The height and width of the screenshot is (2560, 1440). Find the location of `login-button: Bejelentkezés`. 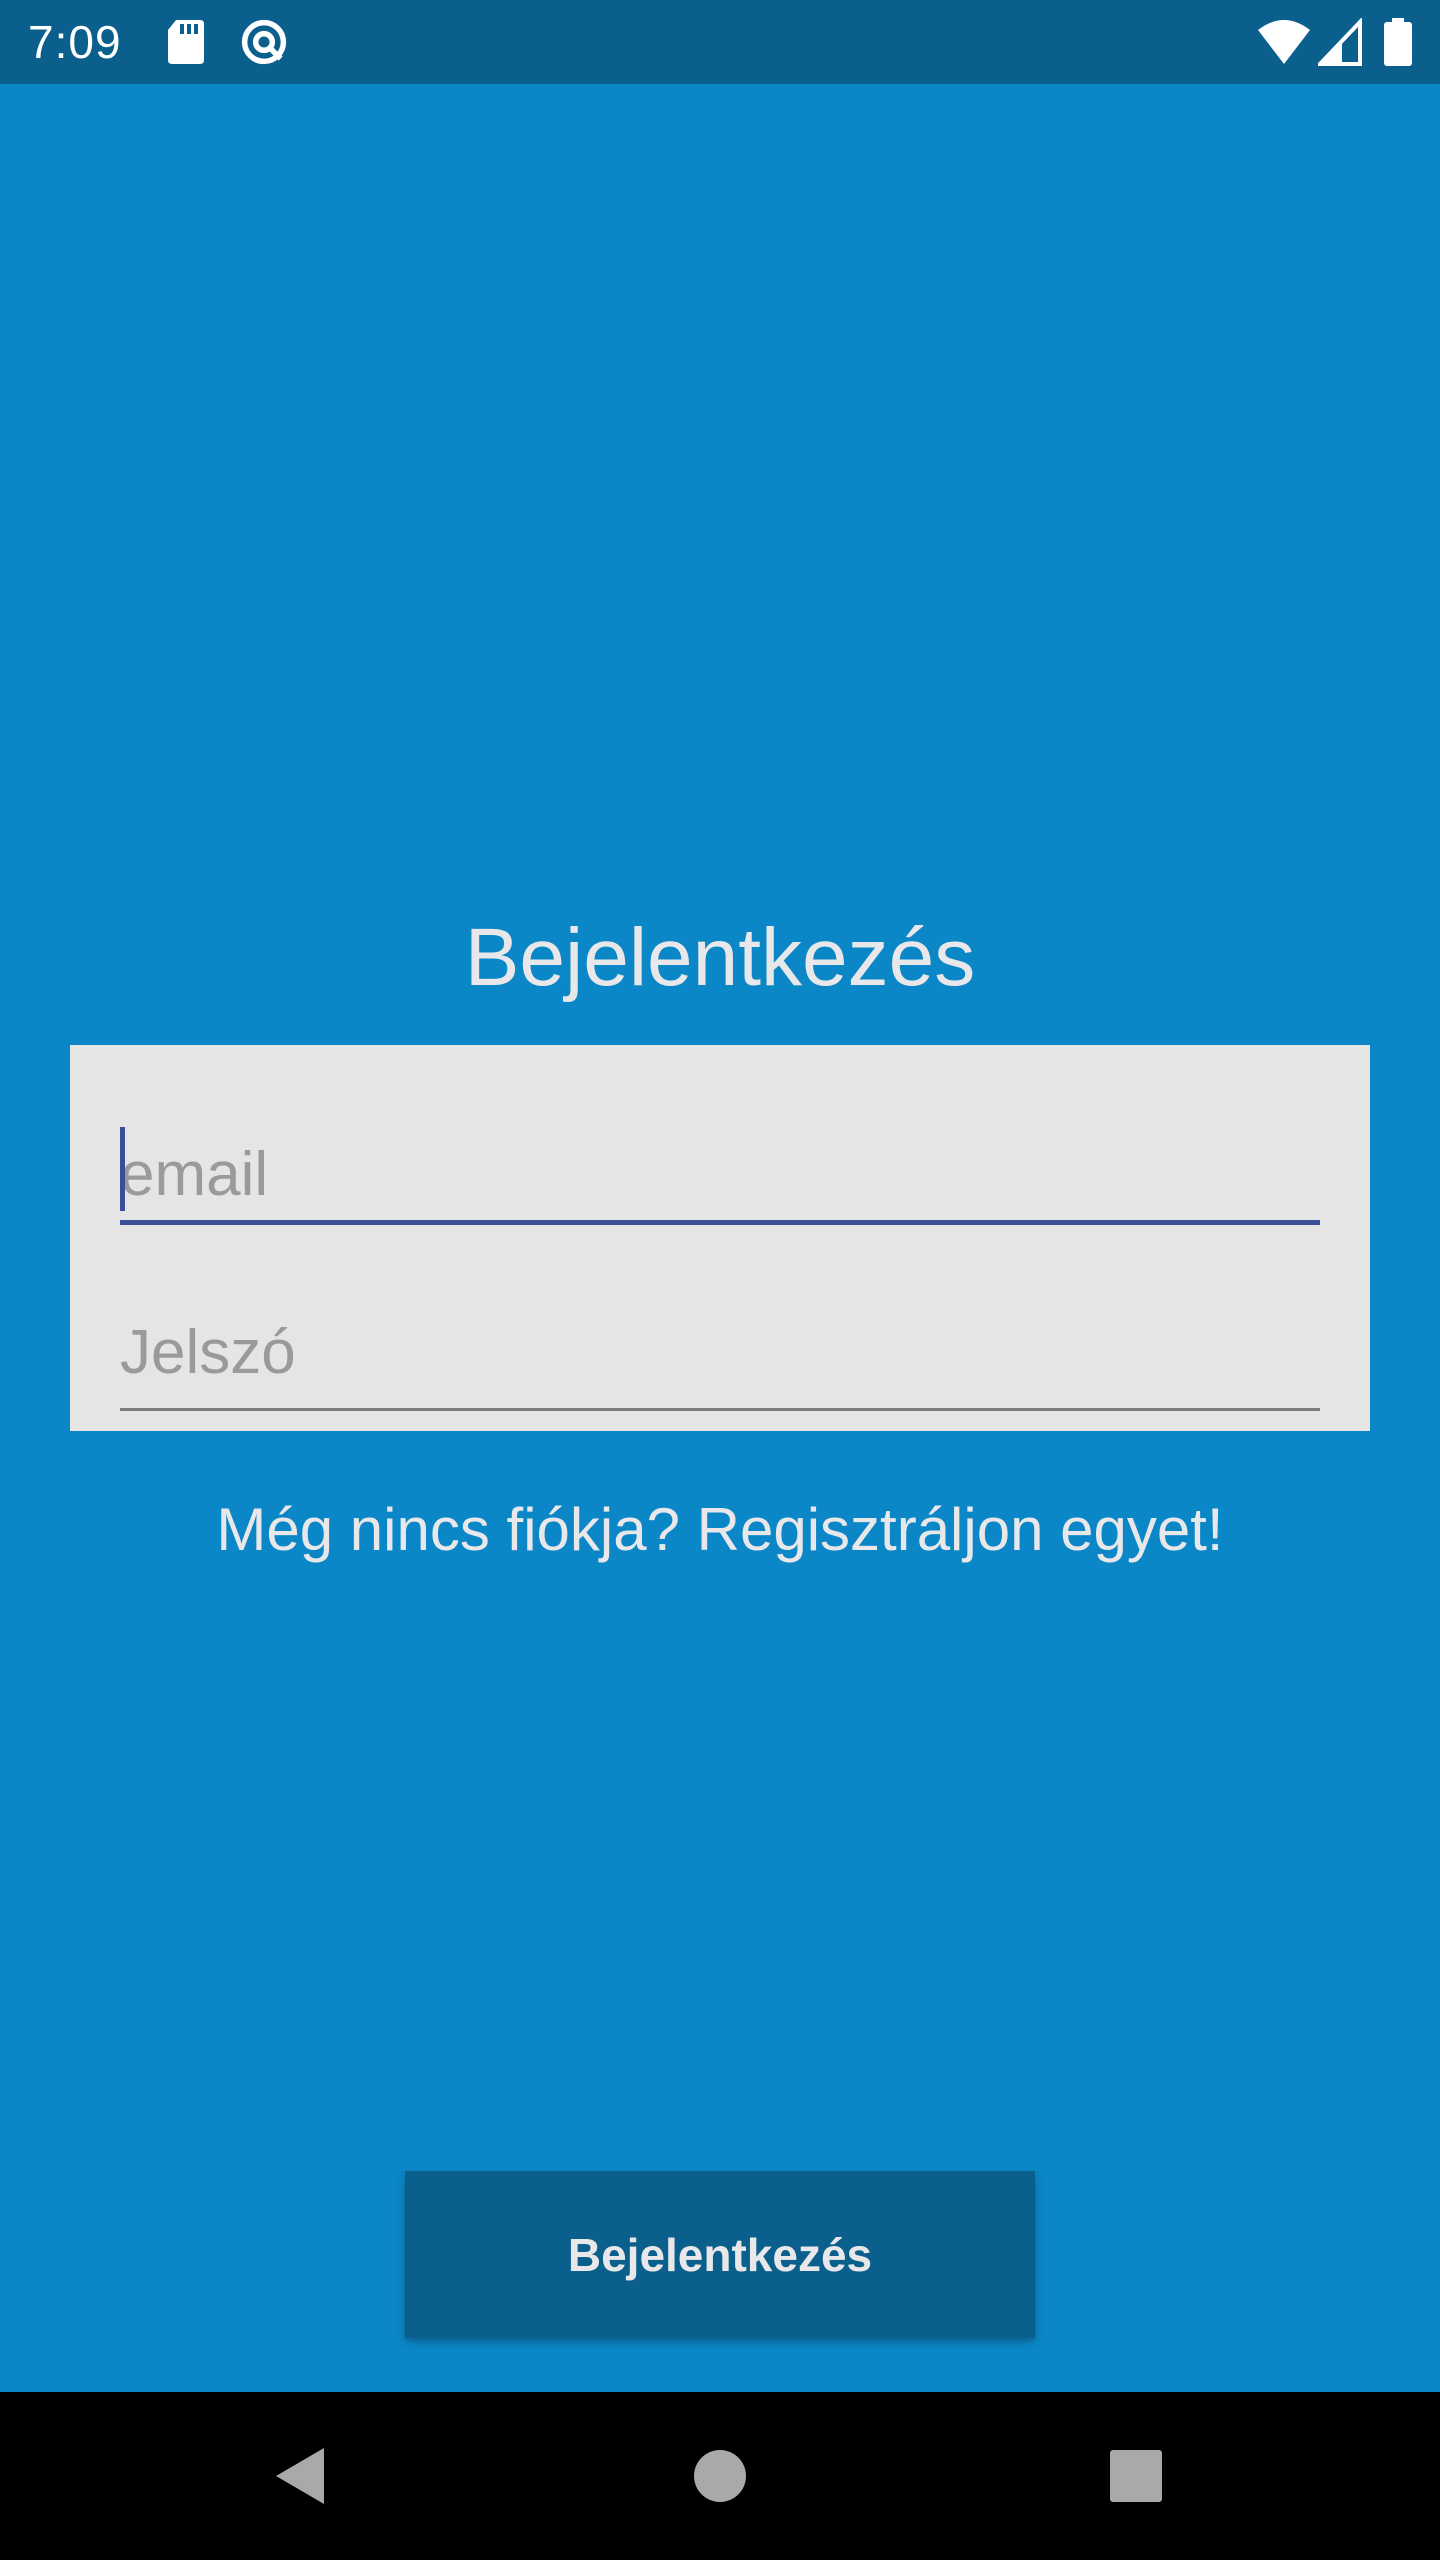

login-button: Bejelentkezés is located at coordinates (720, 2254).